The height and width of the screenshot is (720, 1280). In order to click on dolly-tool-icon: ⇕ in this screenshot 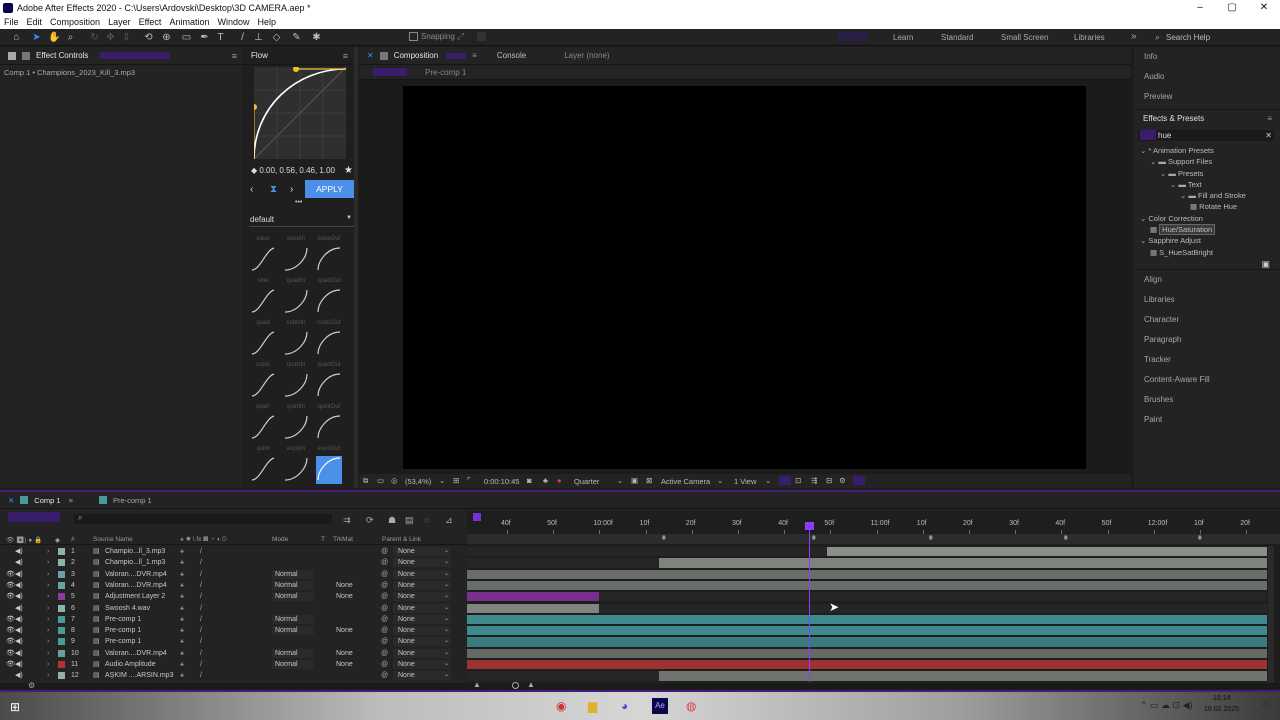, I will do `click(126, 37)`.